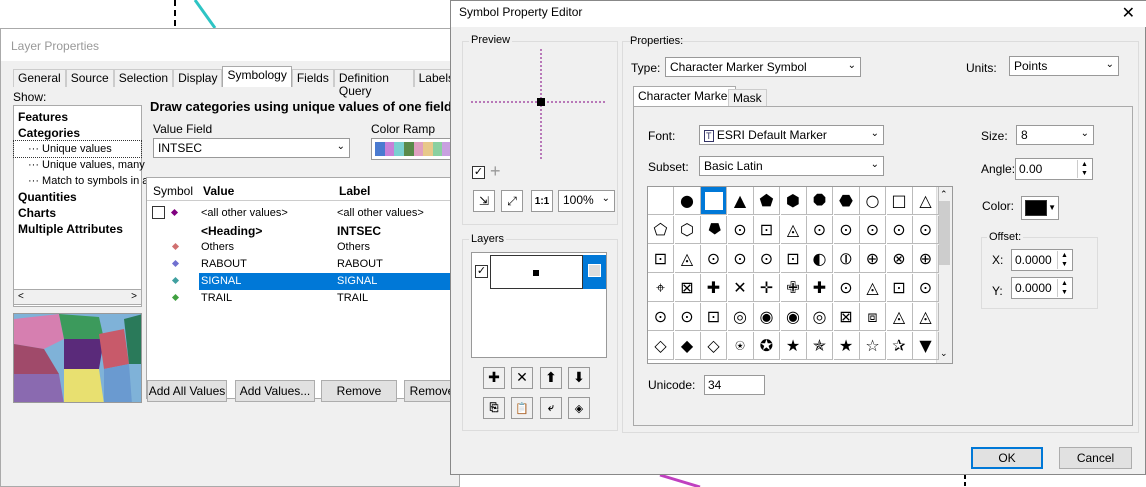 The height and width of the screenshot is (487, 1146). What do you see at coordinates (522, 408) in the screenshot?
I see `paste-icon: 📋` at bounding box center [522, 408].